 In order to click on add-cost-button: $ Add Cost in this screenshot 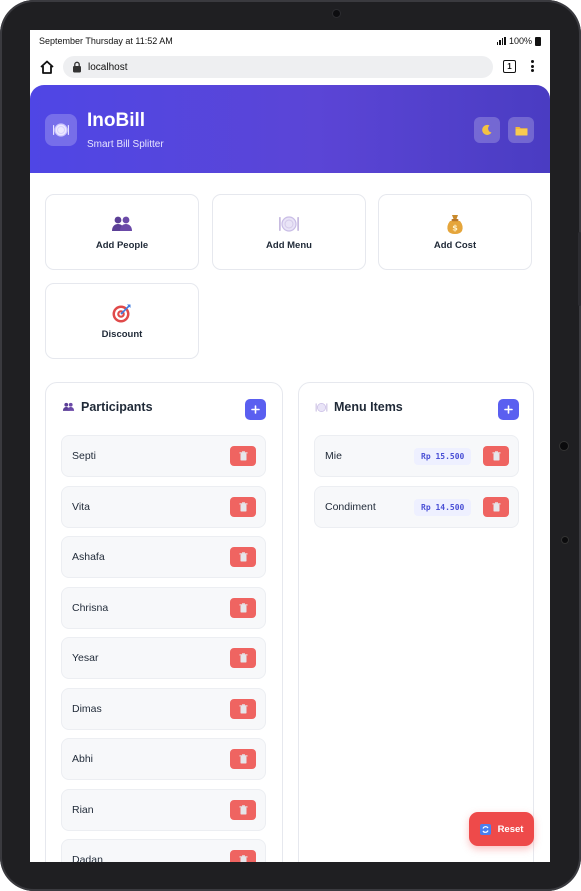, I will do `click(455, 232)`.